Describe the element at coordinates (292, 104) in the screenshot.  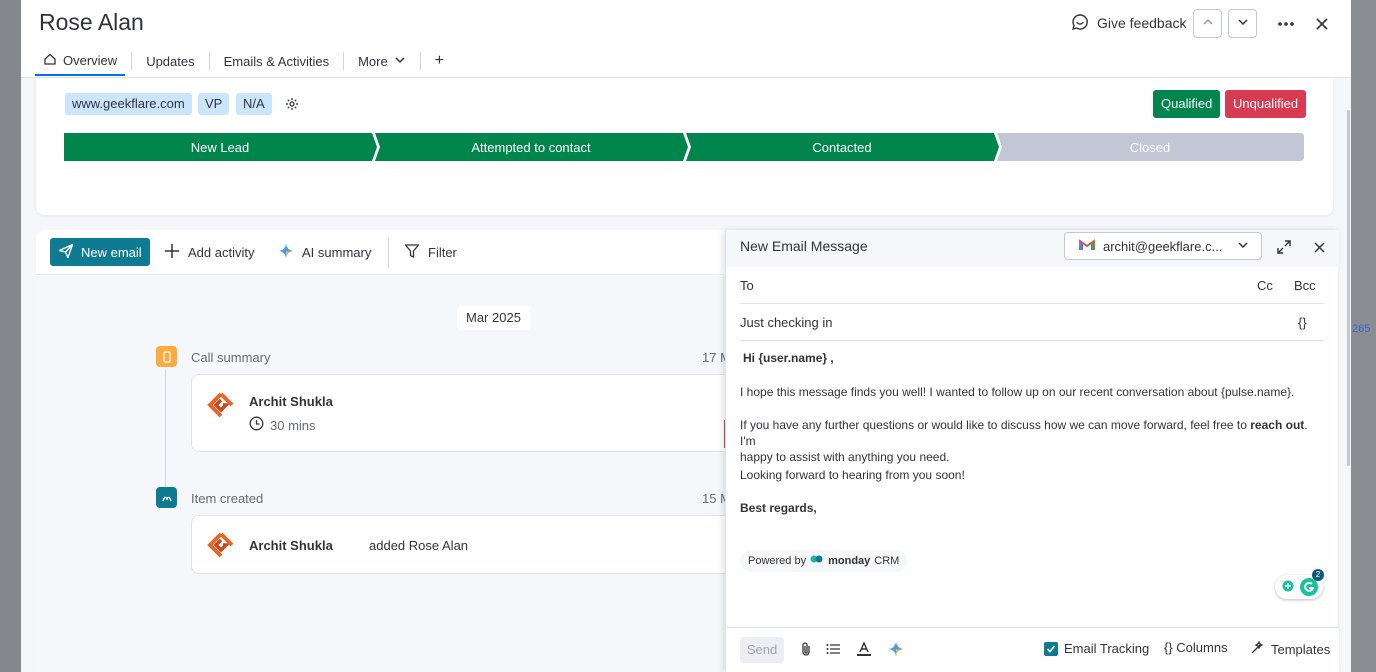
I see `gear-icon` at that location.